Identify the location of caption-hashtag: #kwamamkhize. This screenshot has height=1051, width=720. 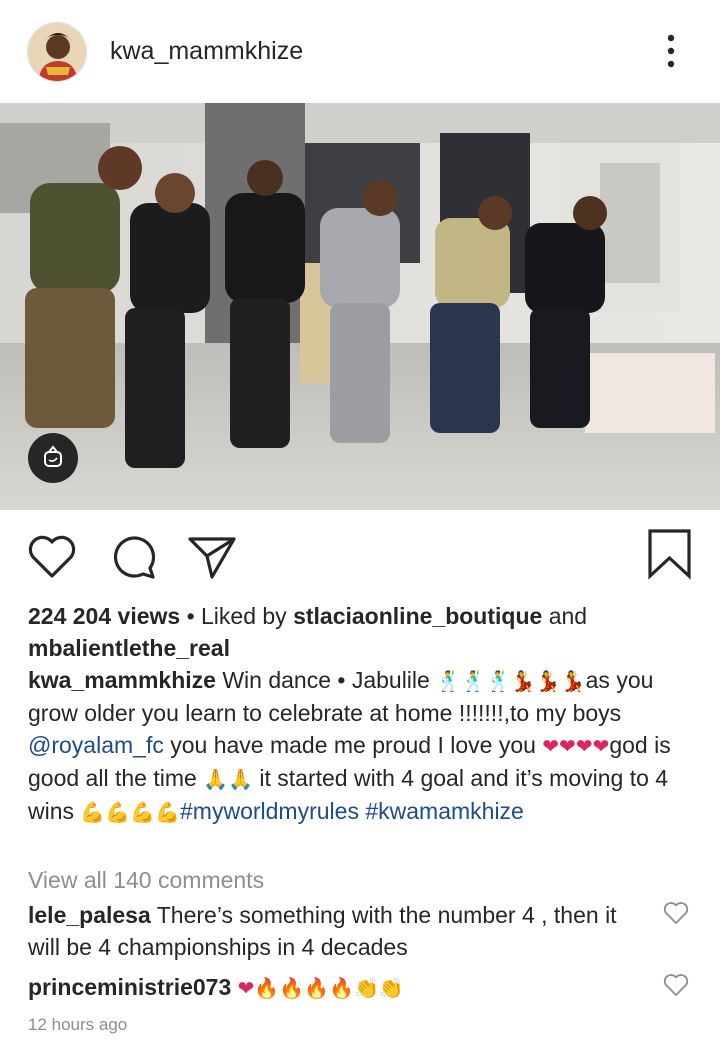
(444, 811).